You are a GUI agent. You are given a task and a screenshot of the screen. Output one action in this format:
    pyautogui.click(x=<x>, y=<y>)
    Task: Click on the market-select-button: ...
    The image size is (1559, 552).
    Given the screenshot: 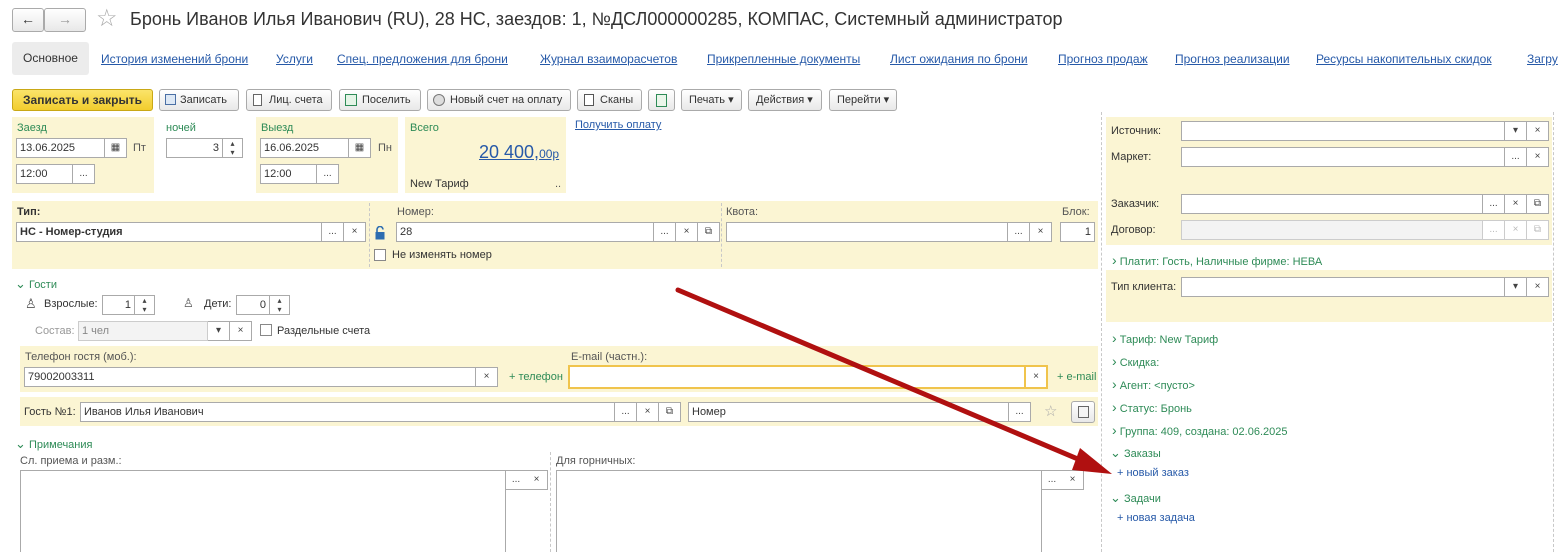 What is the action you would take?
    pyautogui.click(x=1516, y=157)
    